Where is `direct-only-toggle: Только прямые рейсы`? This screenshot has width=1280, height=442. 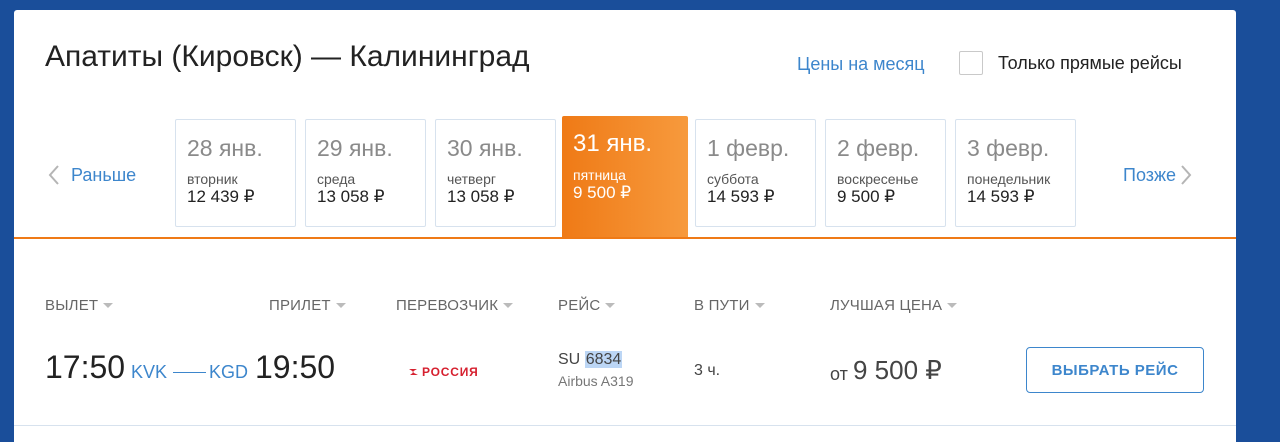
direct-only-toggle: Только прямые рейсы is located at coordinates (1070, 63).